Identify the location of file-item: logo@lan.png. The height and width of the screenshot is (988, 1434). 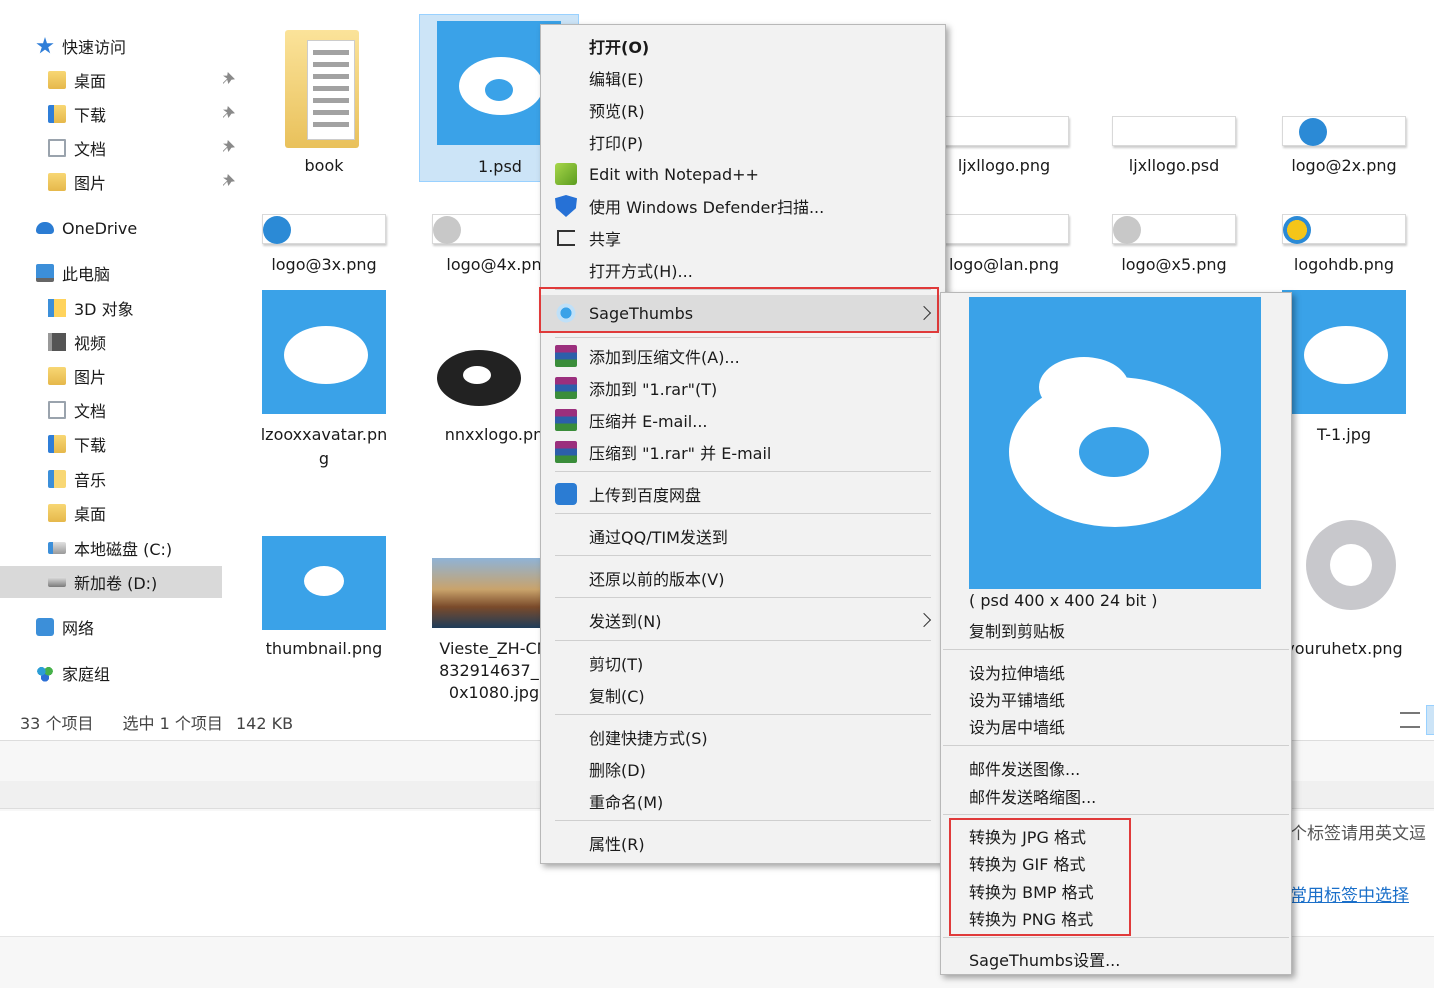
(1004, 247).